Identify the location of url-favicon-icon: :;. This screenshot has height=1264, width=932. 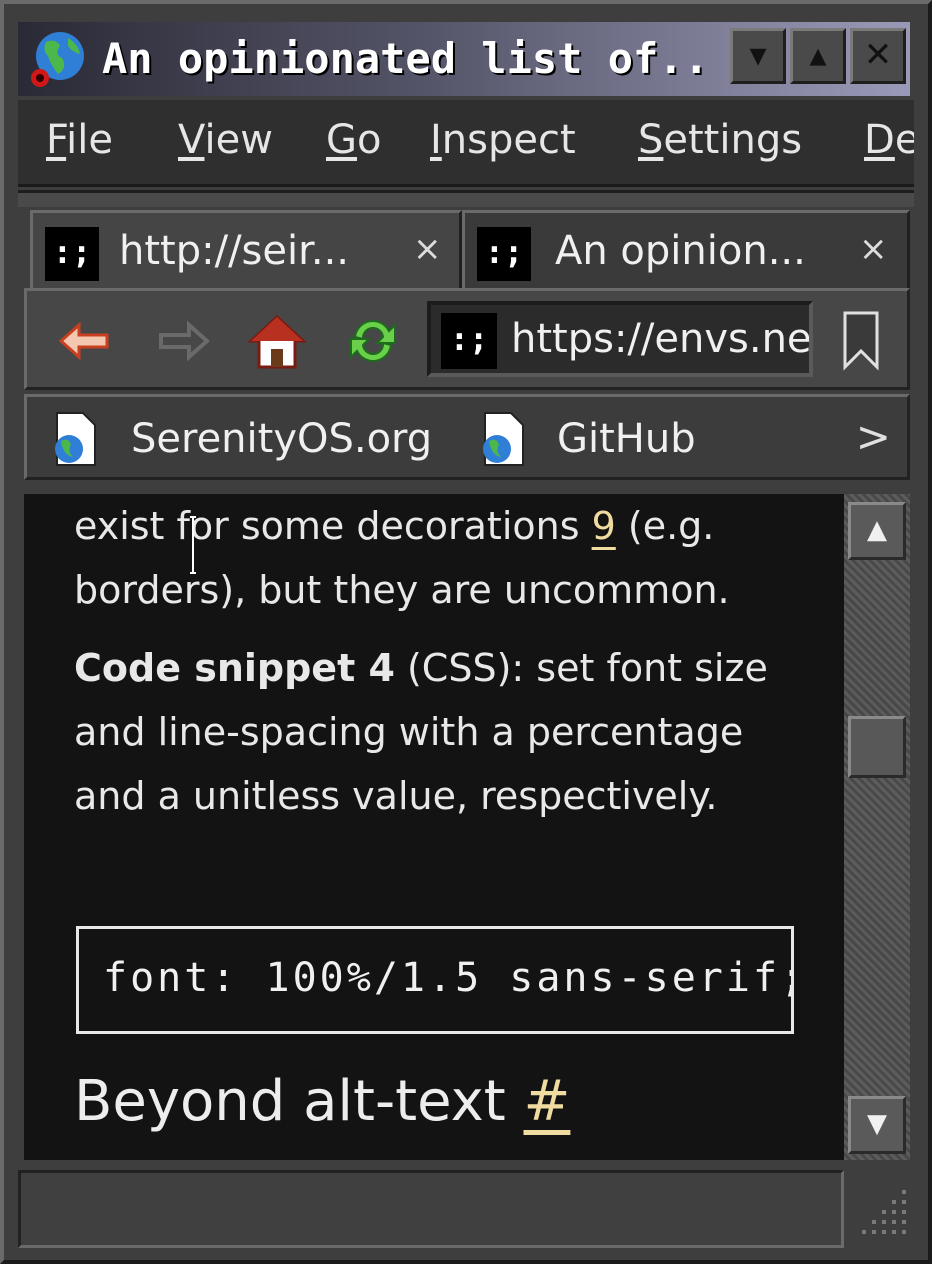
(469, 341).